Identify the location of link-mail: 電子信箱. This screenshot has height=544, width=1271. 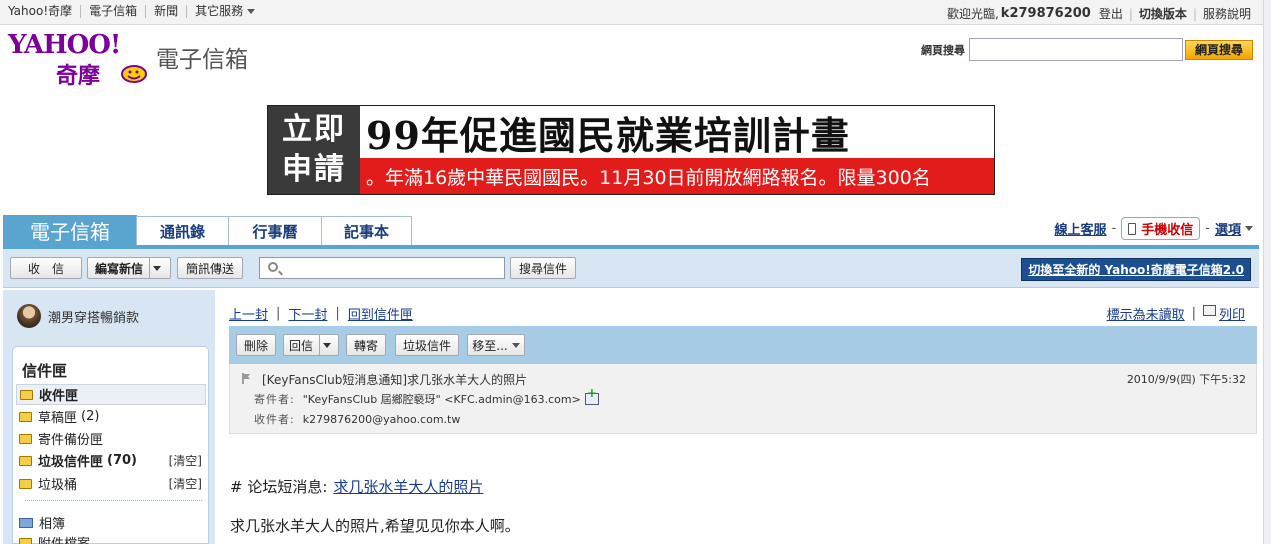
(112, 11).